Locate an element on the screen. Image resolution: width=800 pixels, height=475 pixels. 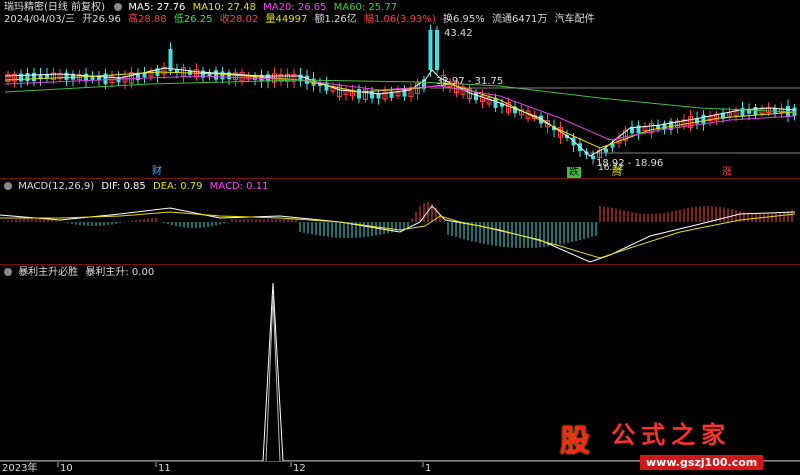
price-label-mid: 32.97 - 31.75 is located at coordinates (470, 81).